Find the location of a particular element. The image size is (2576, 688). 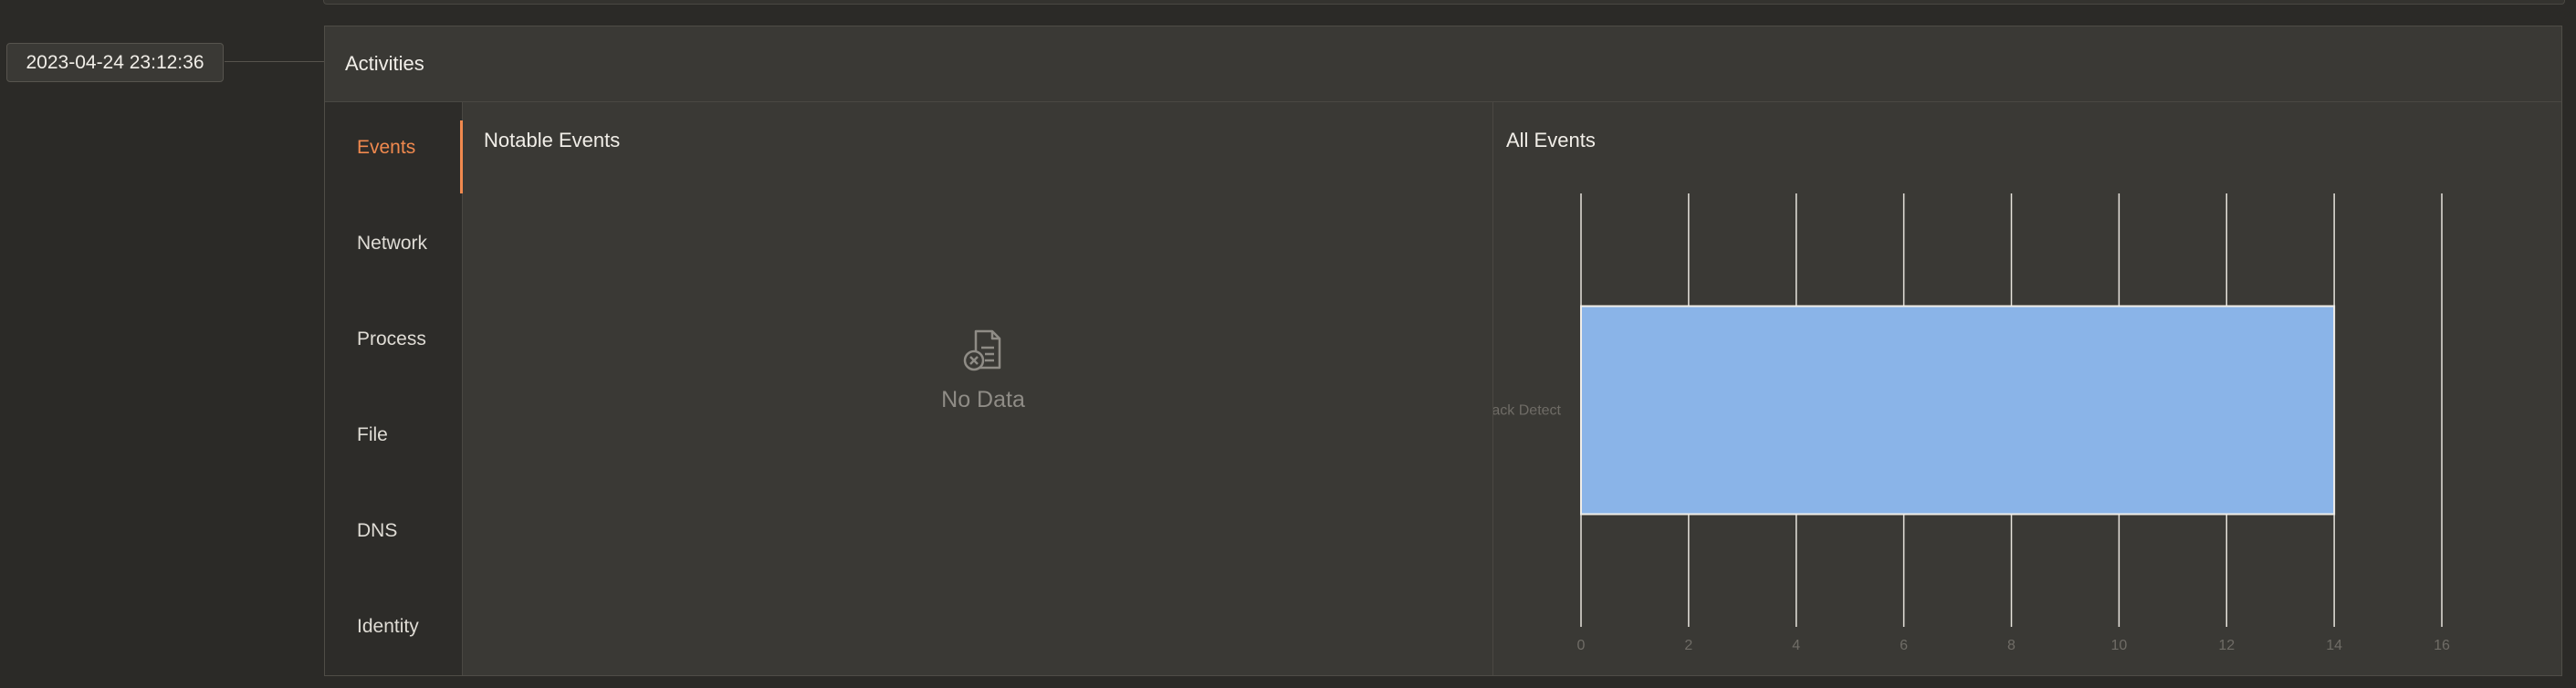

timeline-timestamp: 2023-04-24 23:12:36 is located at coordinates (115, 62).